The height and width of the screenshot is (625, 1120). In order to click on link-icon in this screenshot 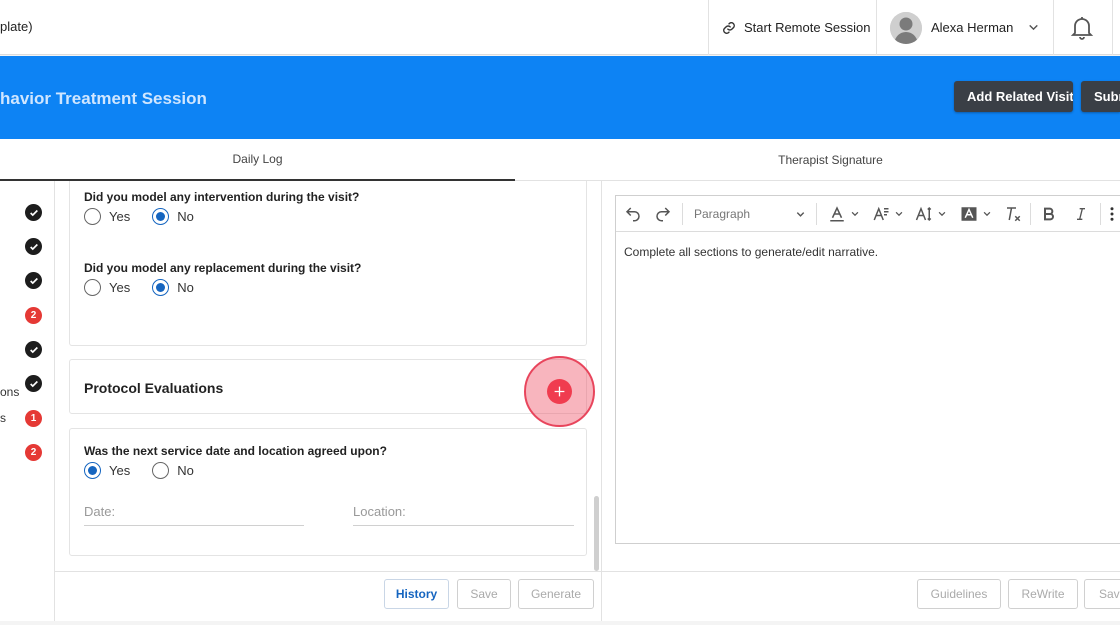, I will do `click(729, 27)`.